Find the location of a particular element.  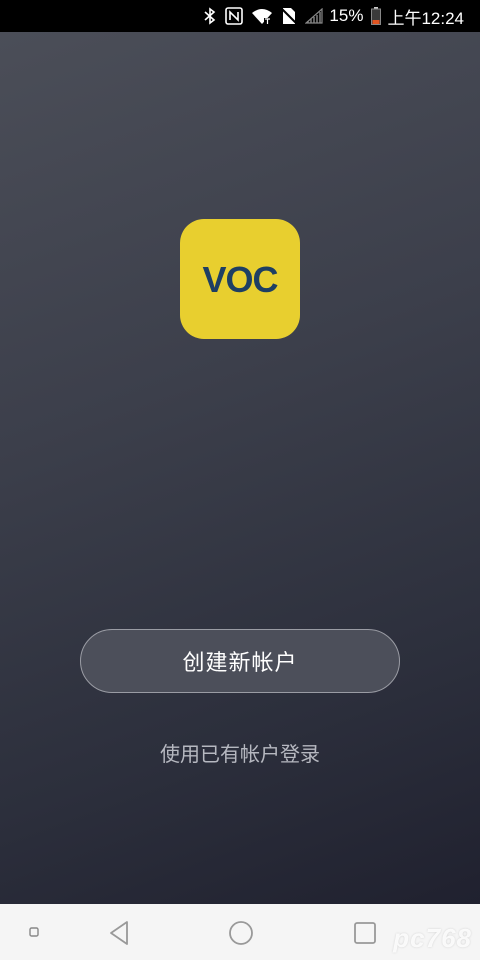

recent-dot-icon is located at coordinates (34, 932).